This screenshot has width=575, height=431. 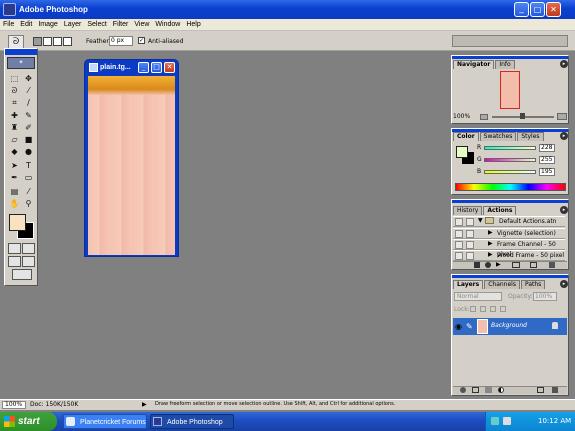 I want to click on blur-tool-icon: ◆, so click(x=14, y=151).